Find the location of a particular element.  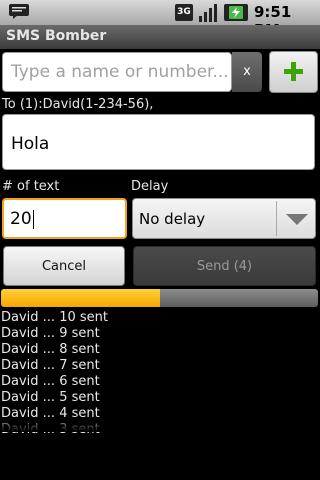

log-item: David ... 10 sent is located at coordinates (54, 317).